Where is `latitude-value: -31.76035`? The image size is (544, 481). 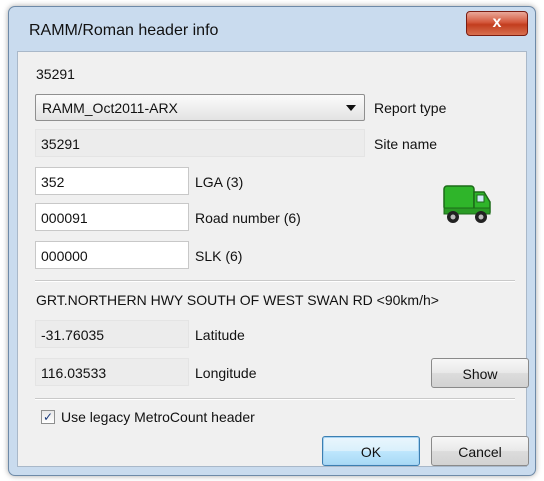 latitude-value: -31.76035 is located at coordinates (73, 335).